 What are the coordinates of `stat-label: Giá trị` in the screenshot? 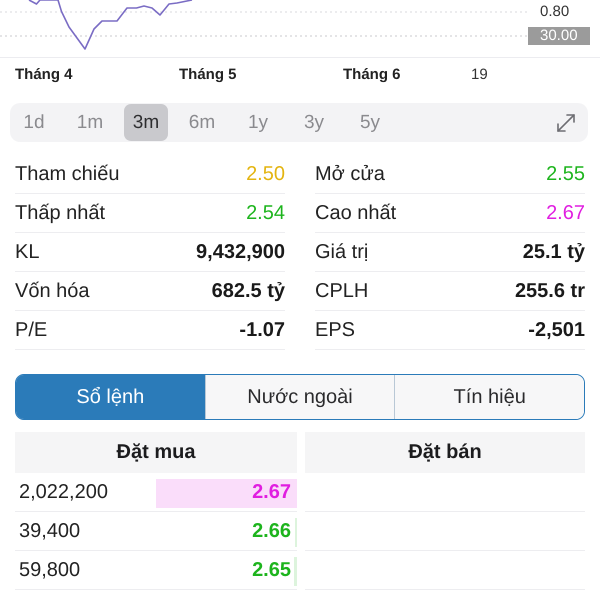 It's located at (341, 252).